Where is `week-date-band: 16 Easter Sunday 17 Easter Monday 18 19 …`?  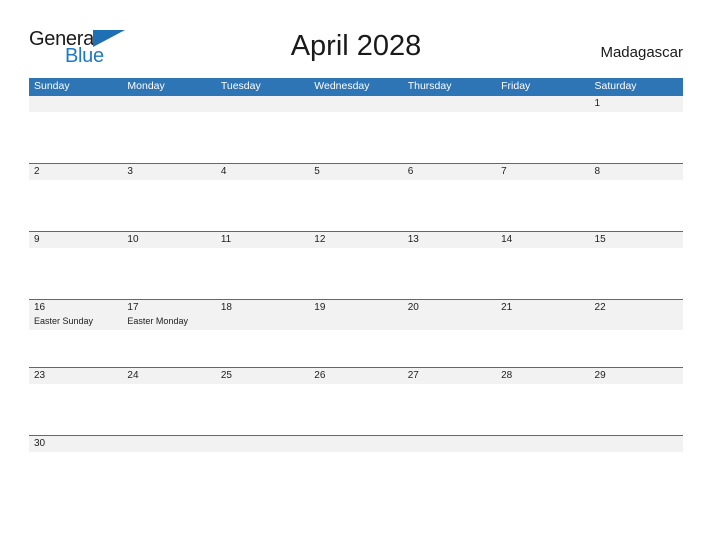 week-date-band: 16 Easter Sunday 17 Easter Monday 18 19 … is located at coordinates (356, 315).